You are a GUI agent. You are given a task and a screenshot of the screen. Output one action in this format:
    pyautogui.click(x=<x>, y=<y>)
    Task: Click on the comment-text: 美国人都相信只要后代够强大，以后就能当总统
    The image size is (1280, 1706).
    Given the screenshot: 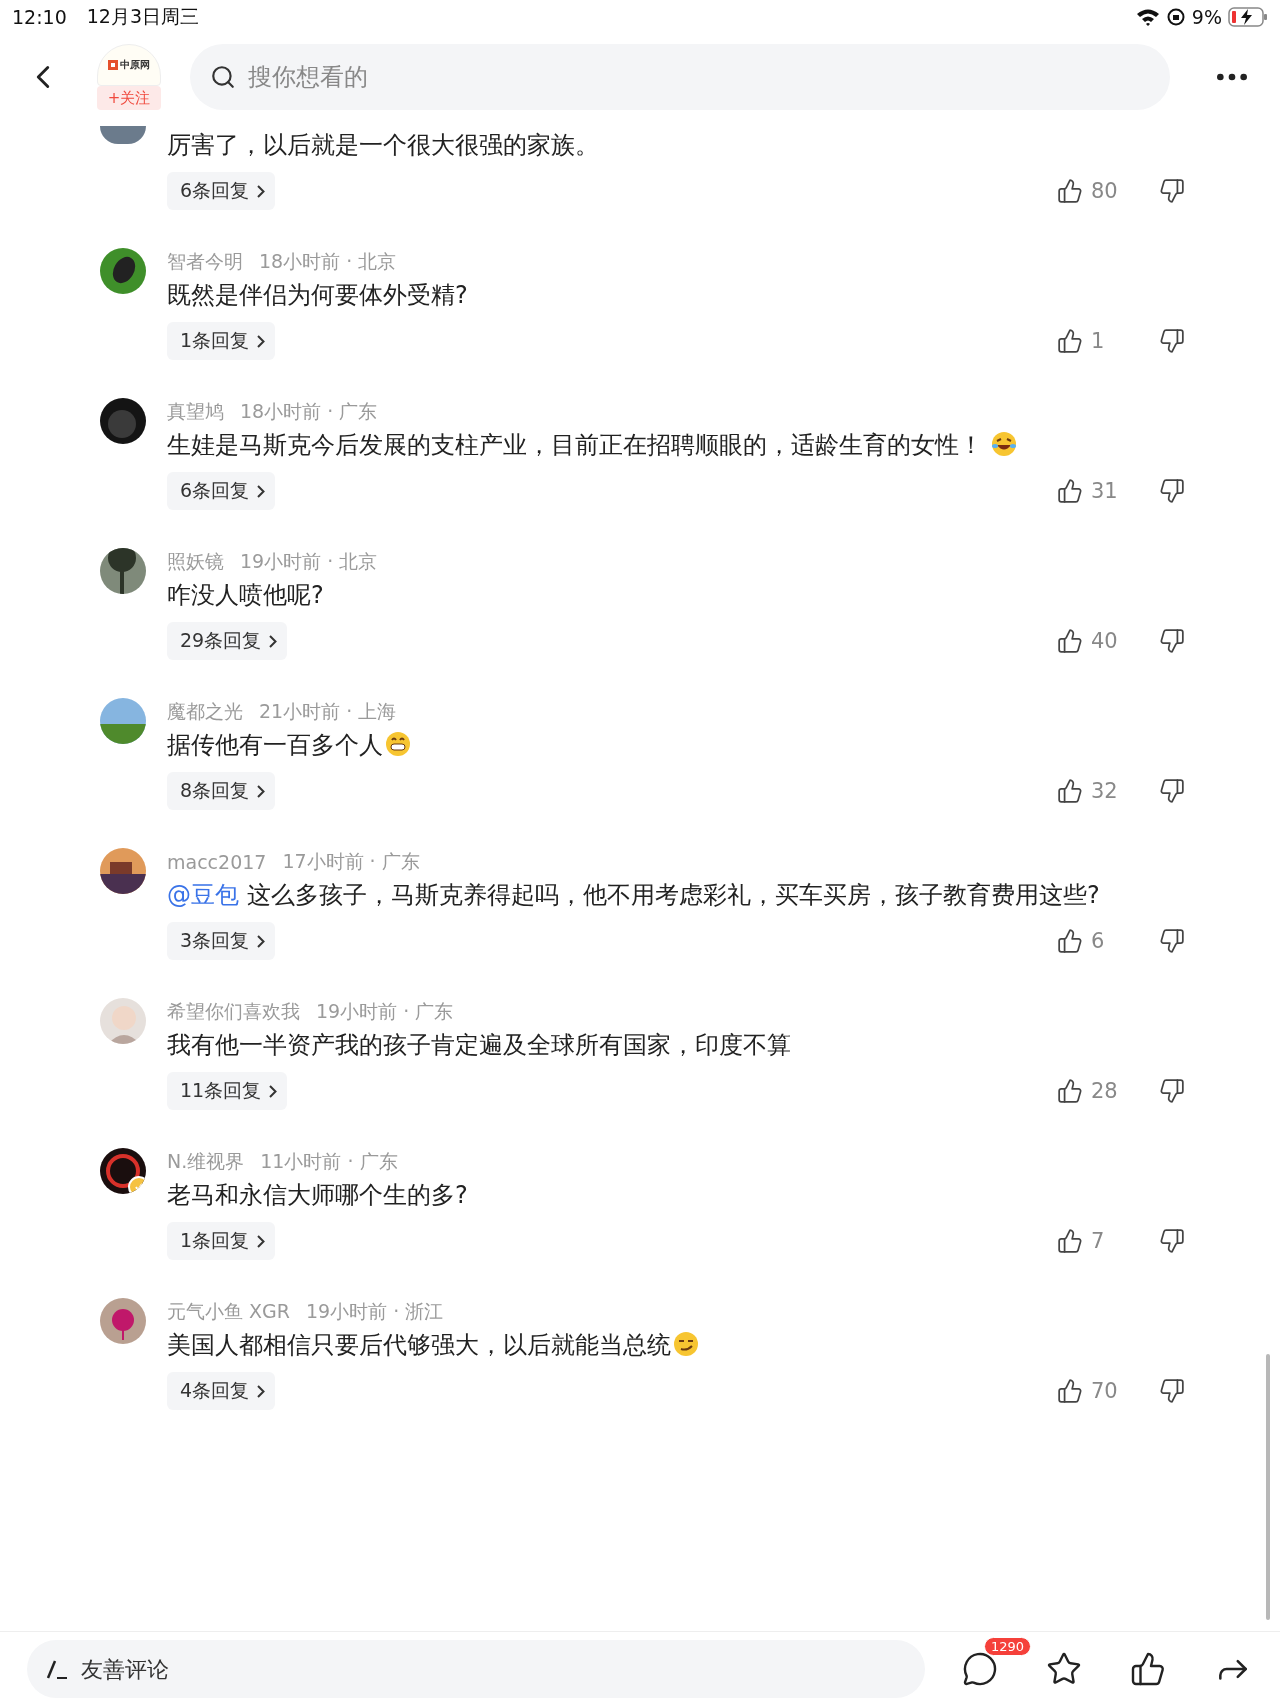 What is the action you would take?
    pyautogui.click(x=676, y=1345)
    